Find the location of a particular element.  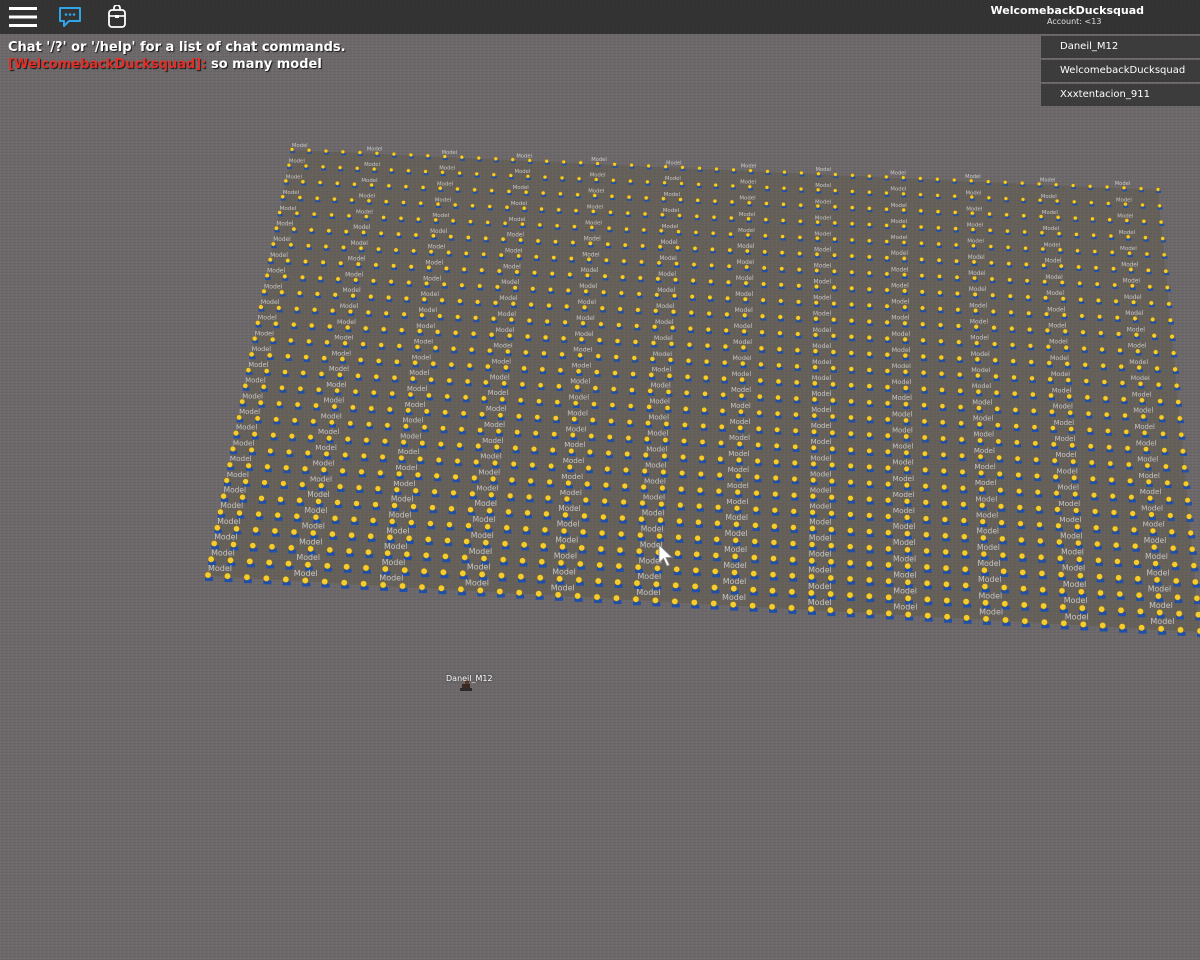

menu-button is located at coordinates (23, 17).